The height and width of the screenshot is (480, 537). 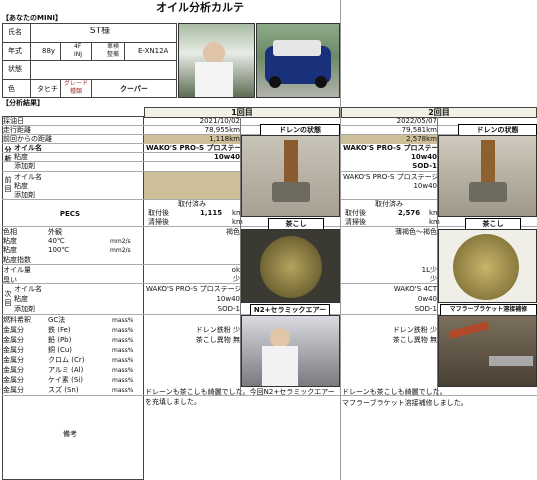 What do you see at coordinates (389, 204) in the screenshot?
I see `r2-pecs-status: 取付済み` at bounding box center [389, 204].